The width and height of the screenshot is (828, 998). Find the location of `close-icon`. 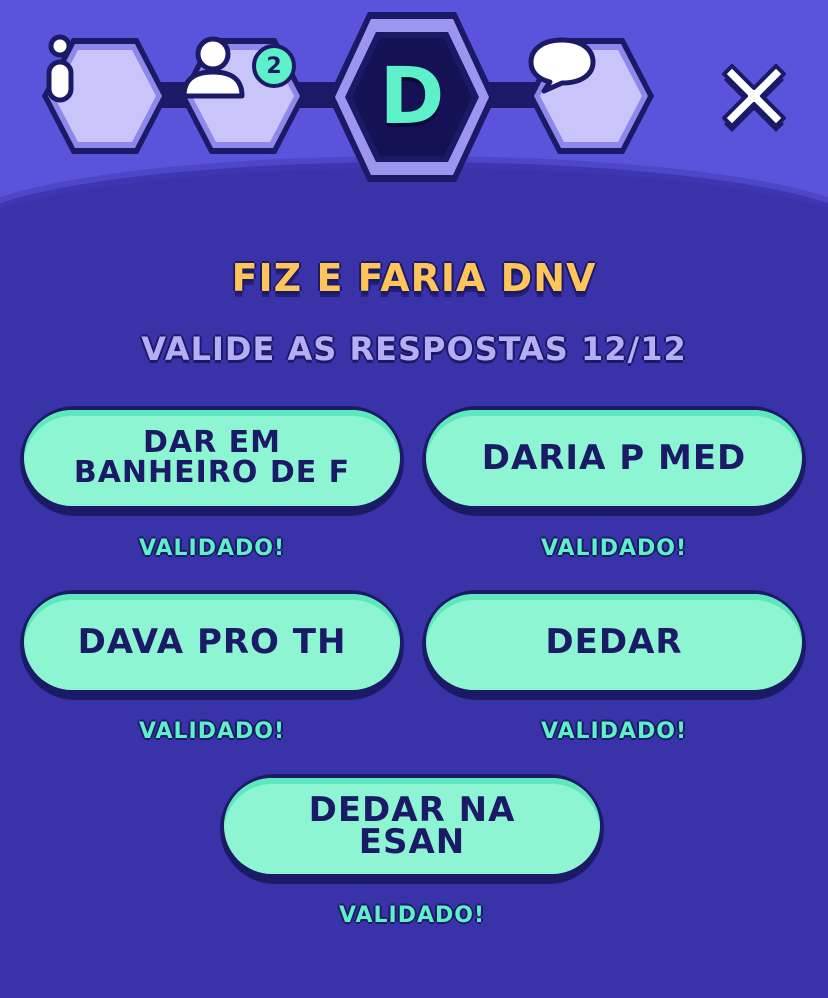

close-icon is located at coordinates (754, 98).